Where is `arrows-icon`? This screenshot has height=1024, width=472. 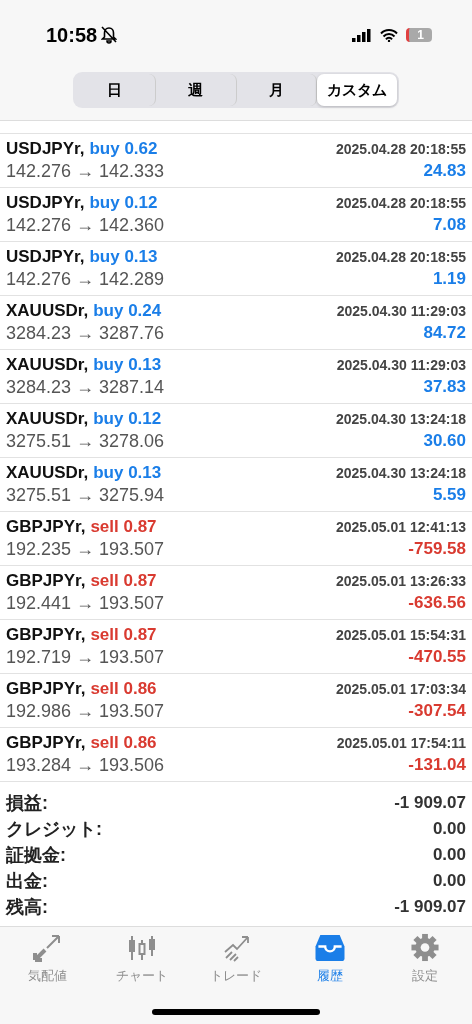
arrows-icon is located at coordinates (47, 948).